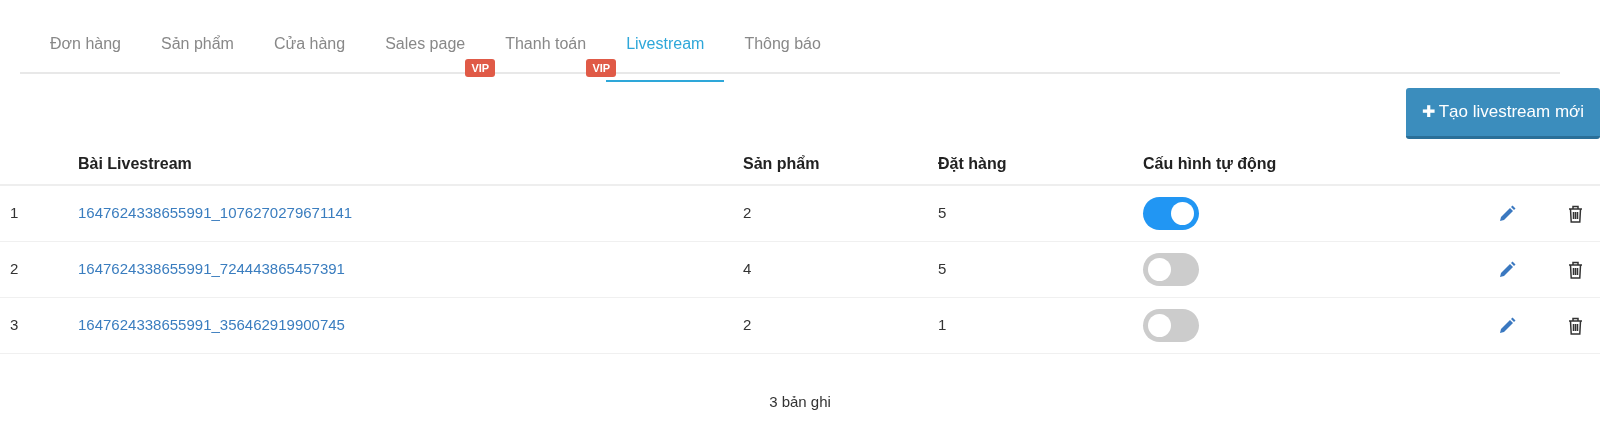 The height and width of the screenshot is (435, 1600). Describe the element at coordinates (215, 213) in the screenshot. I see `post-link: 1647624338655991_1076270279671141` at that location.